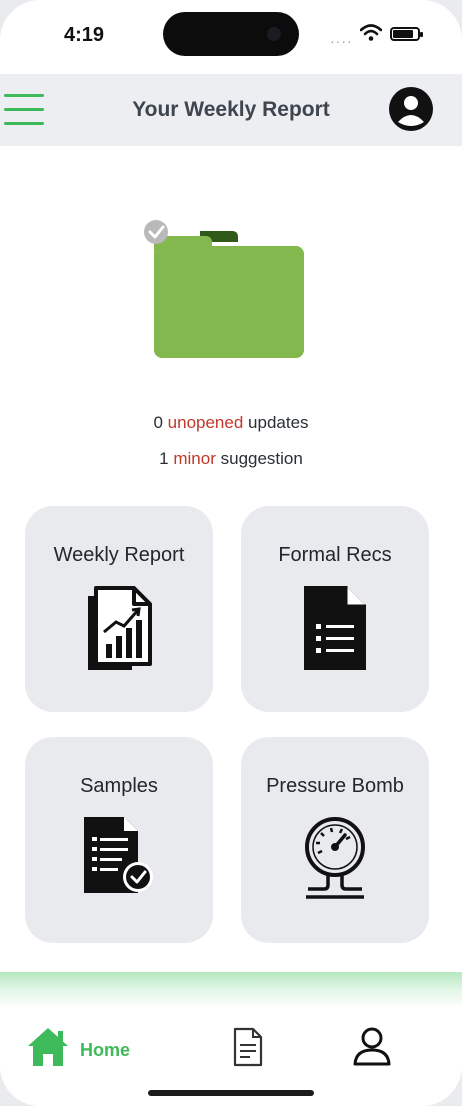  I want to click on cellular-signal-icon: ····, so click(341, 41).